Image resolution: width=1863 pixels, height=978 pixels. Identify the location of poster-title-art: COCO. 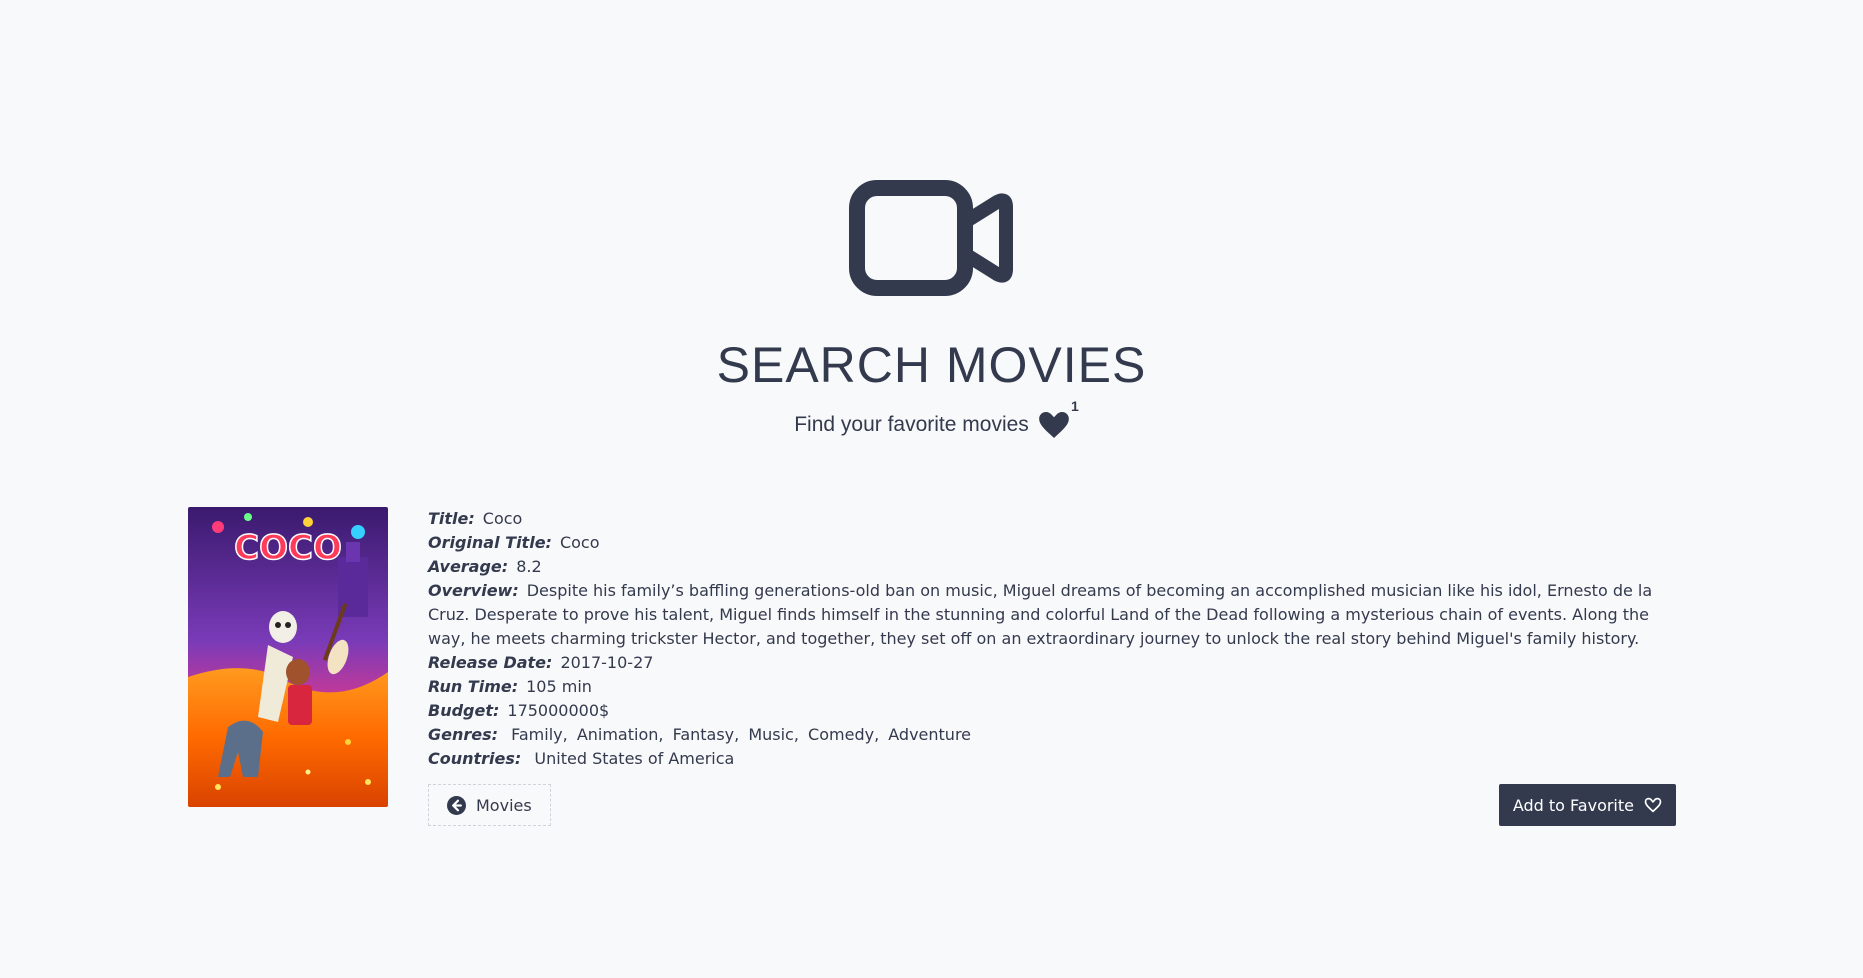
(288, 548).